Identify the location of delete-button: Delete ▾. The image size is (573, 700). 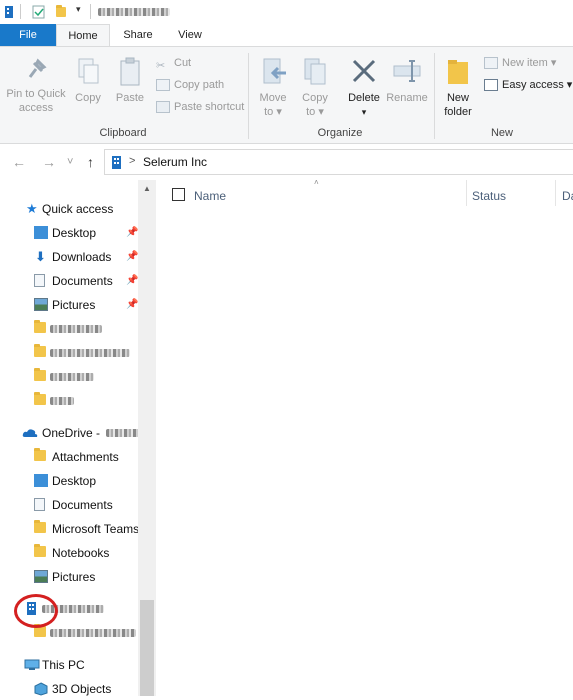
(364, 88).